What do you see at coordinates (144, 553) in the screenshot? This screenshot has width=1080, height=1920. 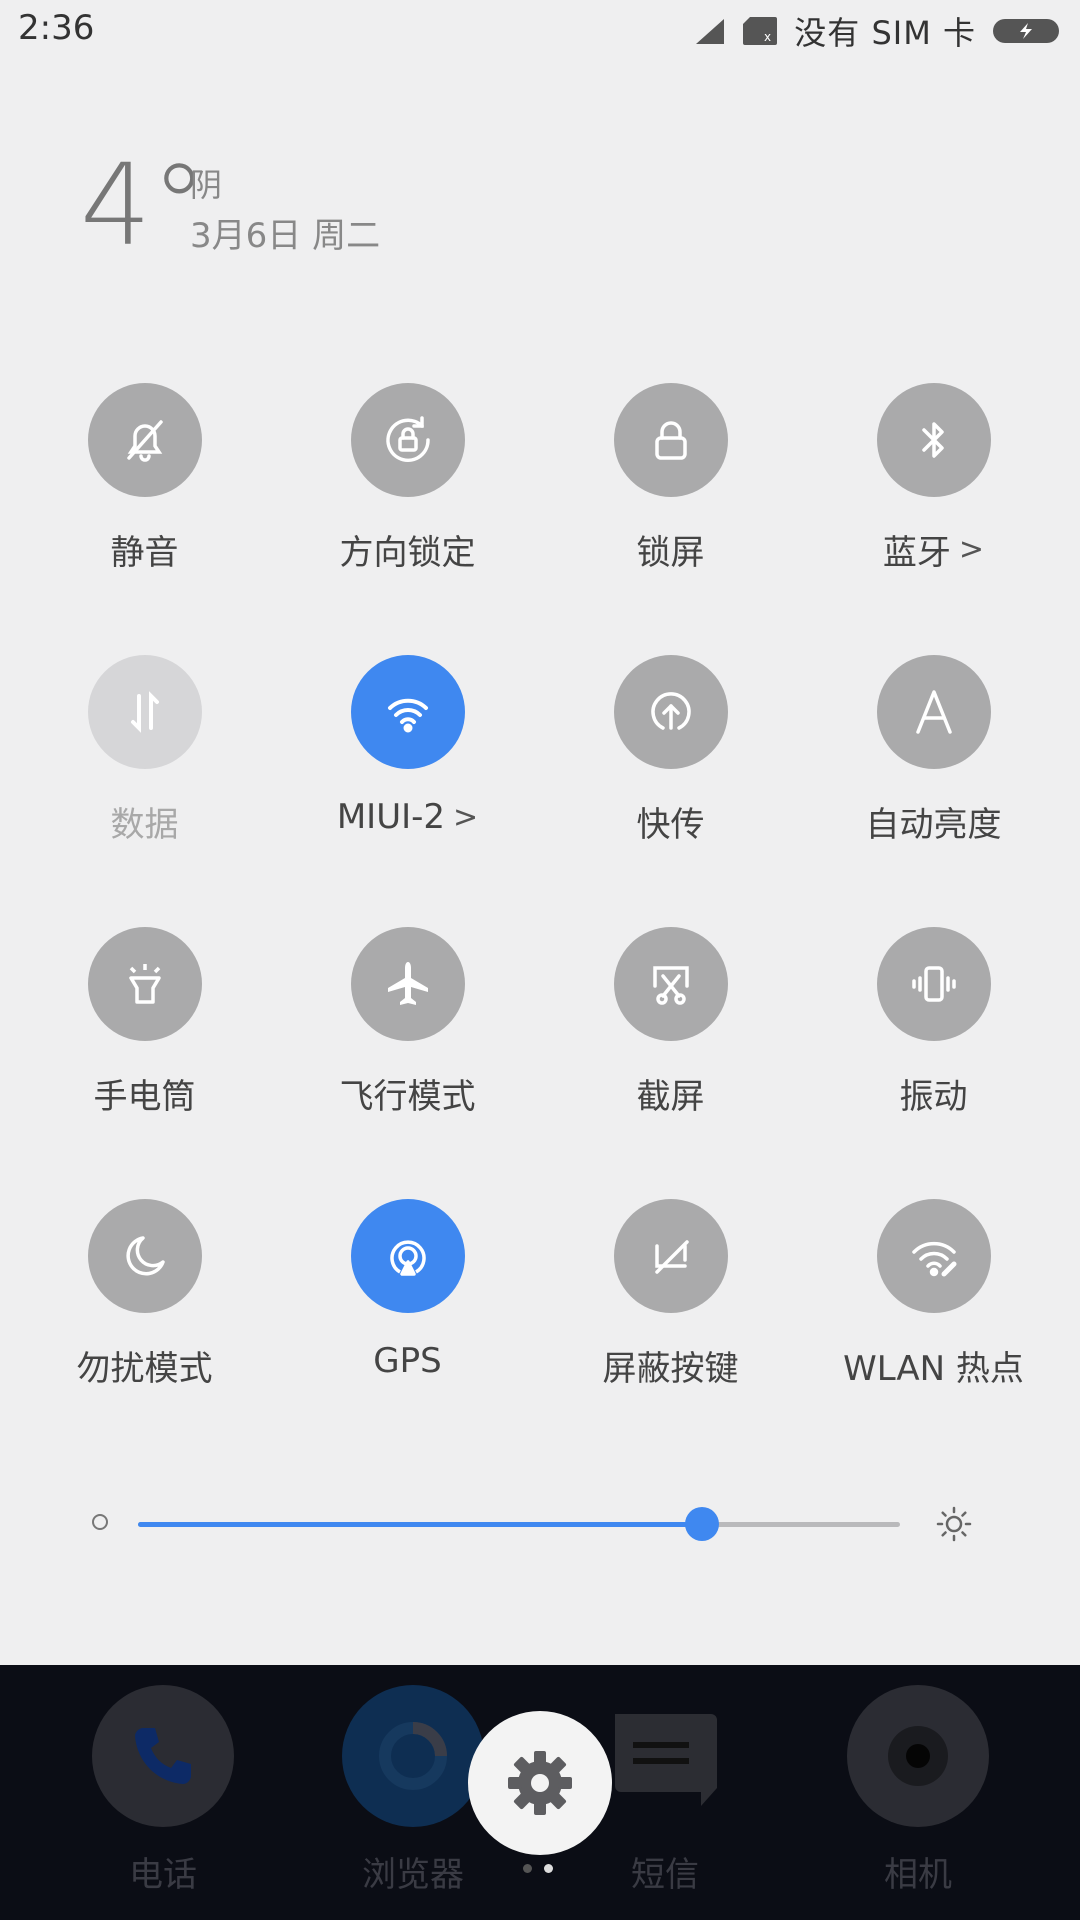 I see `toggle-label: 静音` at bounding box center [144, 553].